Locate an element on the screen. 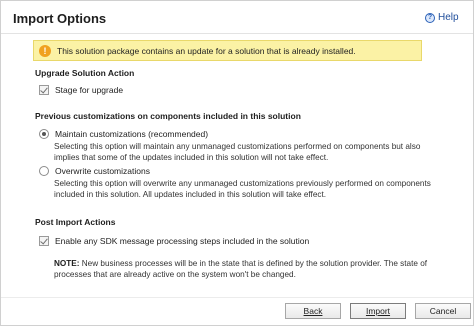 The image size is (474, 326). help-label: Help is located at coordinates (448, 17).